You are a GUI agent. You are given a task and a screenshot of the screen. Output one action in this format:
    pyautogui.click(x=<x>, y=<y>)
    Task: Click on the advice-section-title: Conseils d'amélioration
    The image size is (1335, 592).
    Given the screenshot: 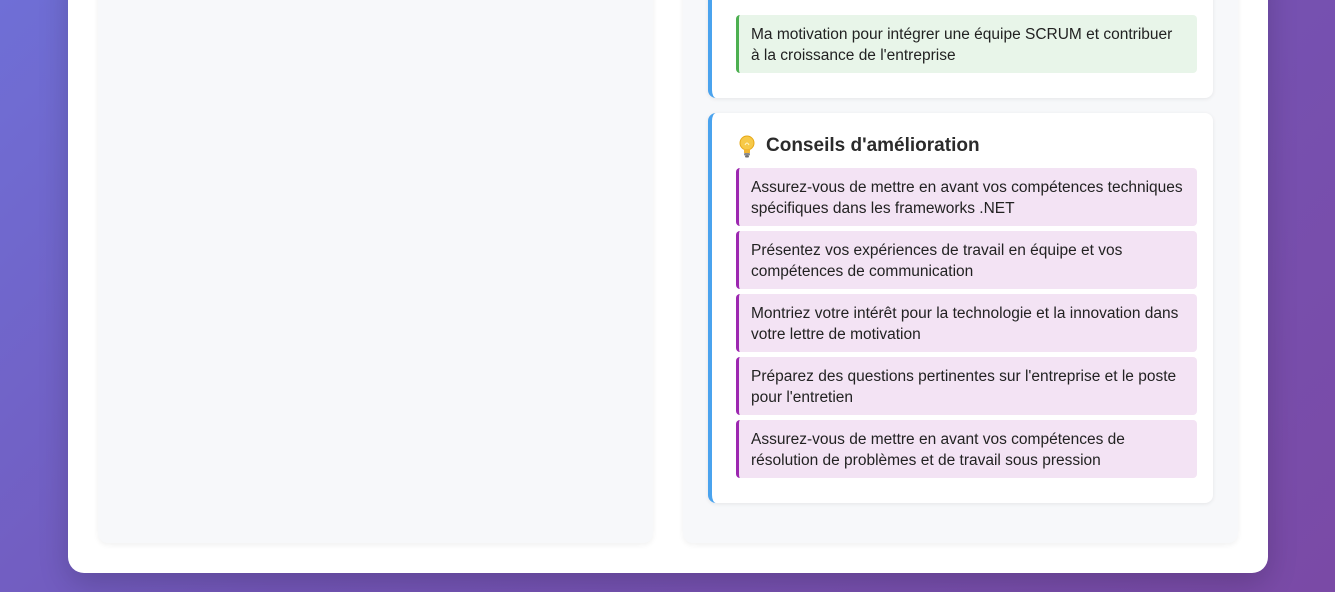 What is the action you would take?
    pyautogui.click(x=858, y=146)
    